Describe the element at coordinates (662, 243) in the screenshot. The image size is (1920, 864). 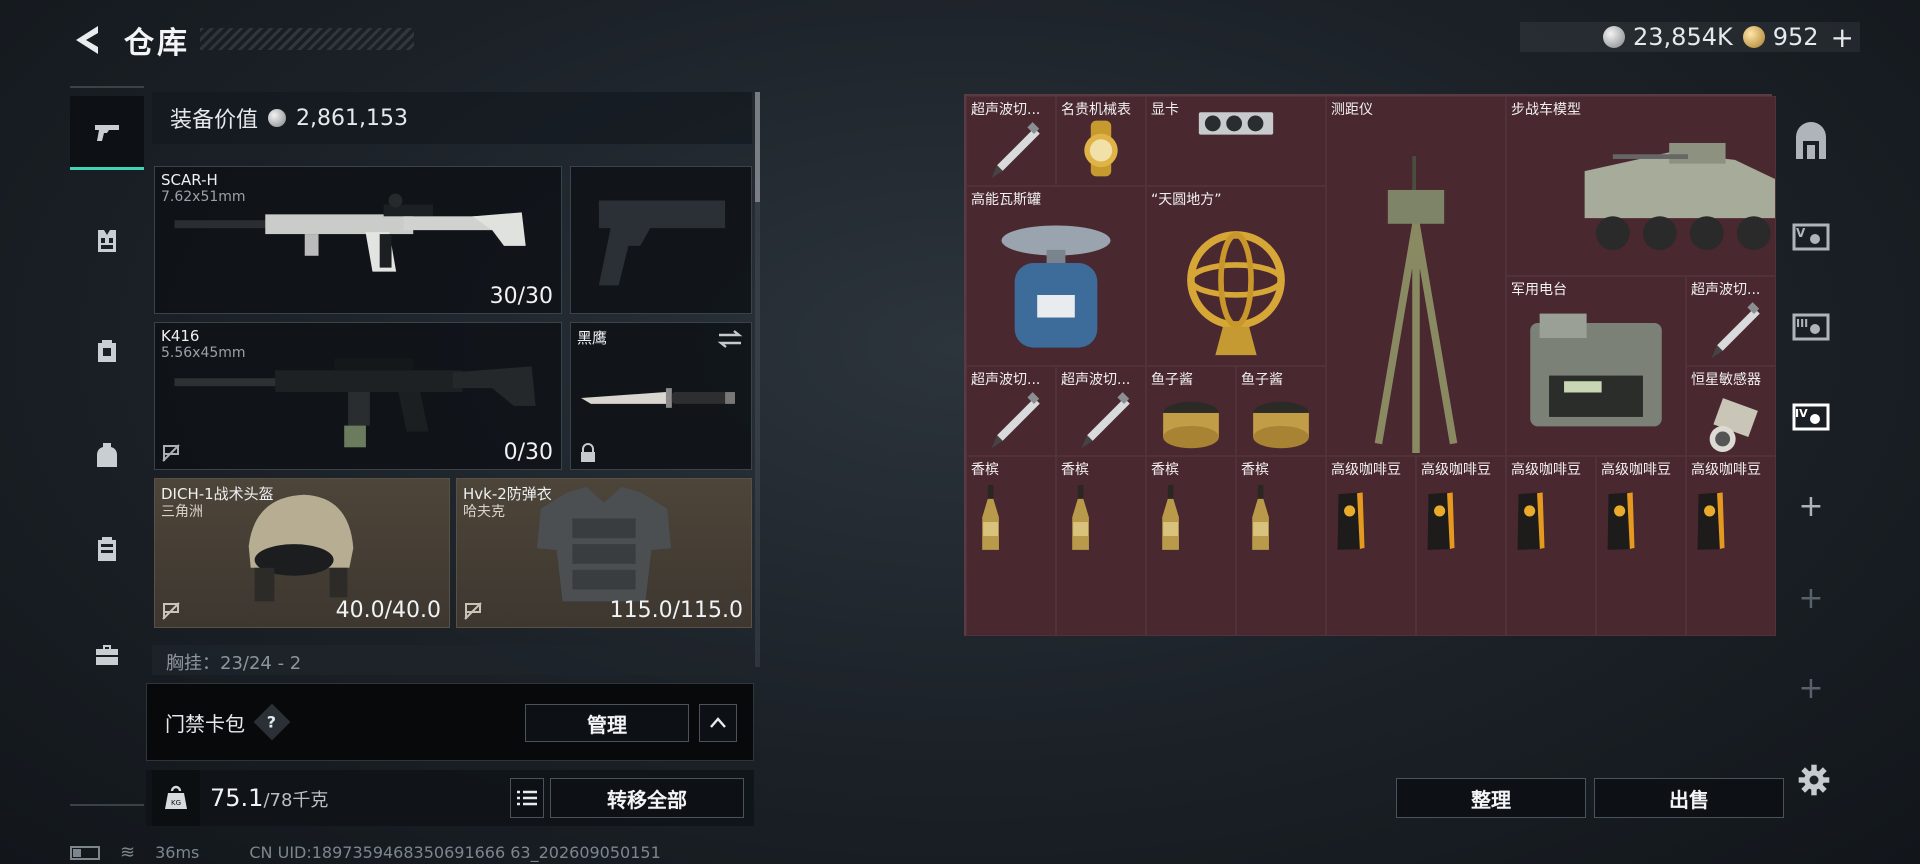
I see `pistol-placeholder-icon` at that location.